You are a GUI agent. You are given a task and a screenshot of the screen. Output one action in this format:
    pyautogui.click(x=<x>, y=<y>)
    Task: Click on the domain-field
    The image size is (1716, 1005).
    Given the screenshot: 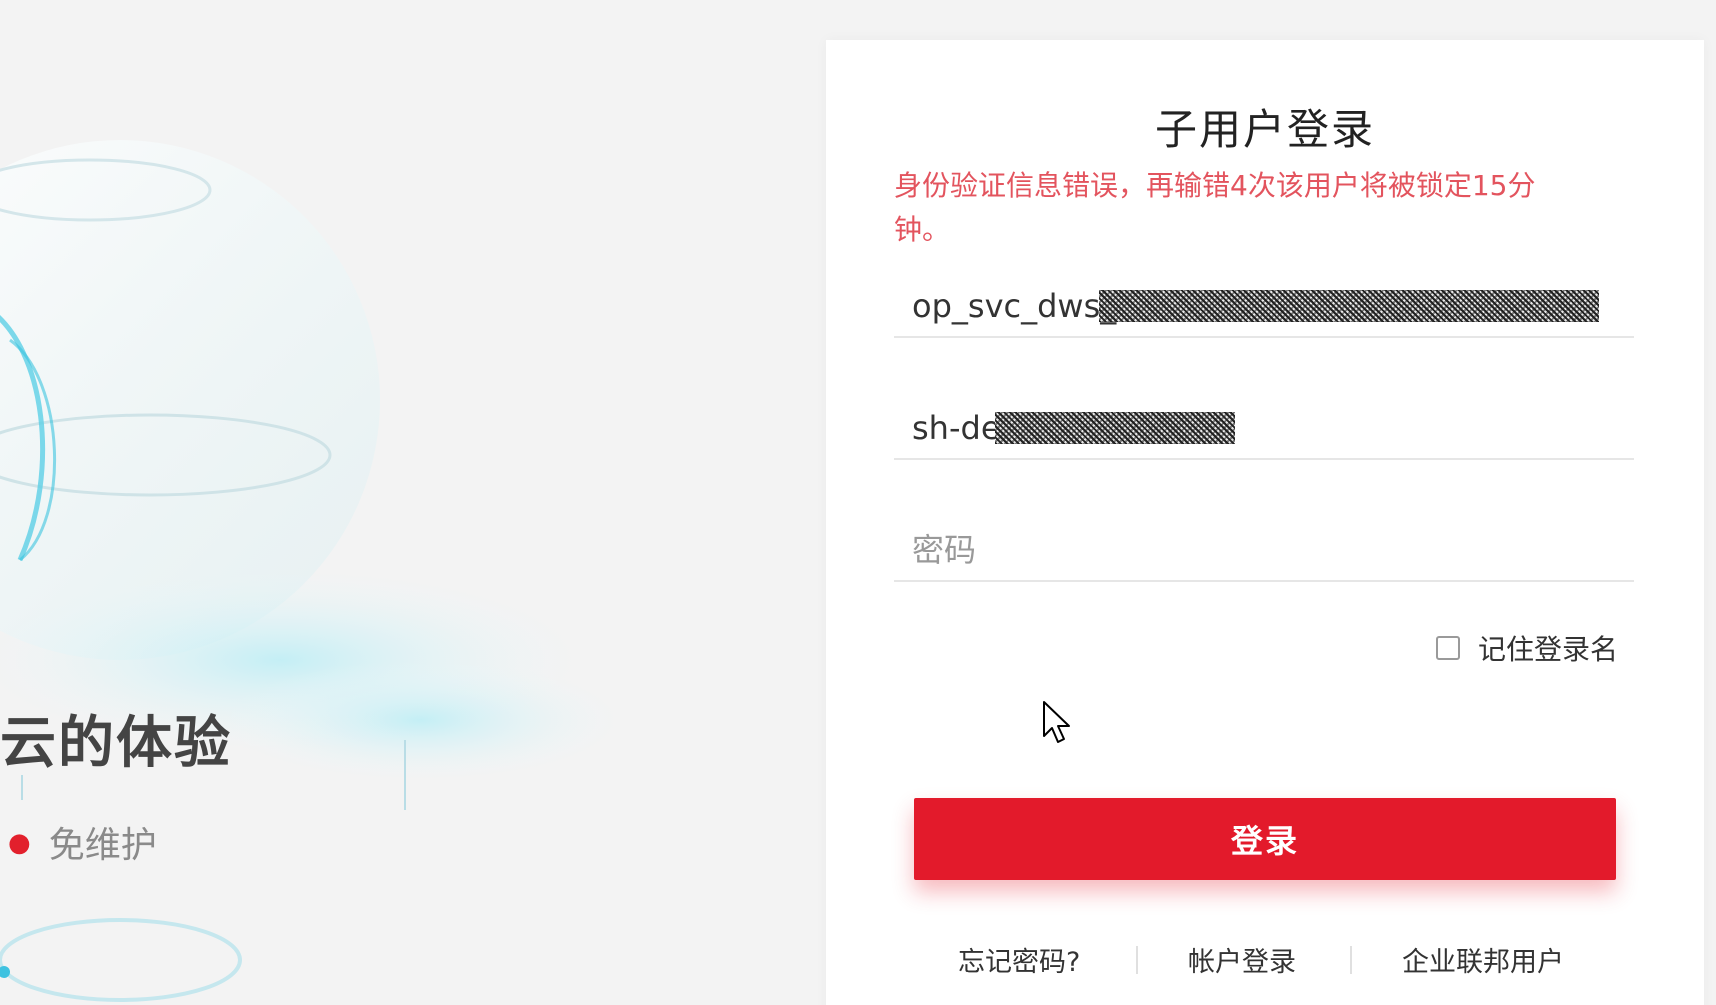 What is the action you would take?
    pyautogui.click(x=1264, y=429)
    